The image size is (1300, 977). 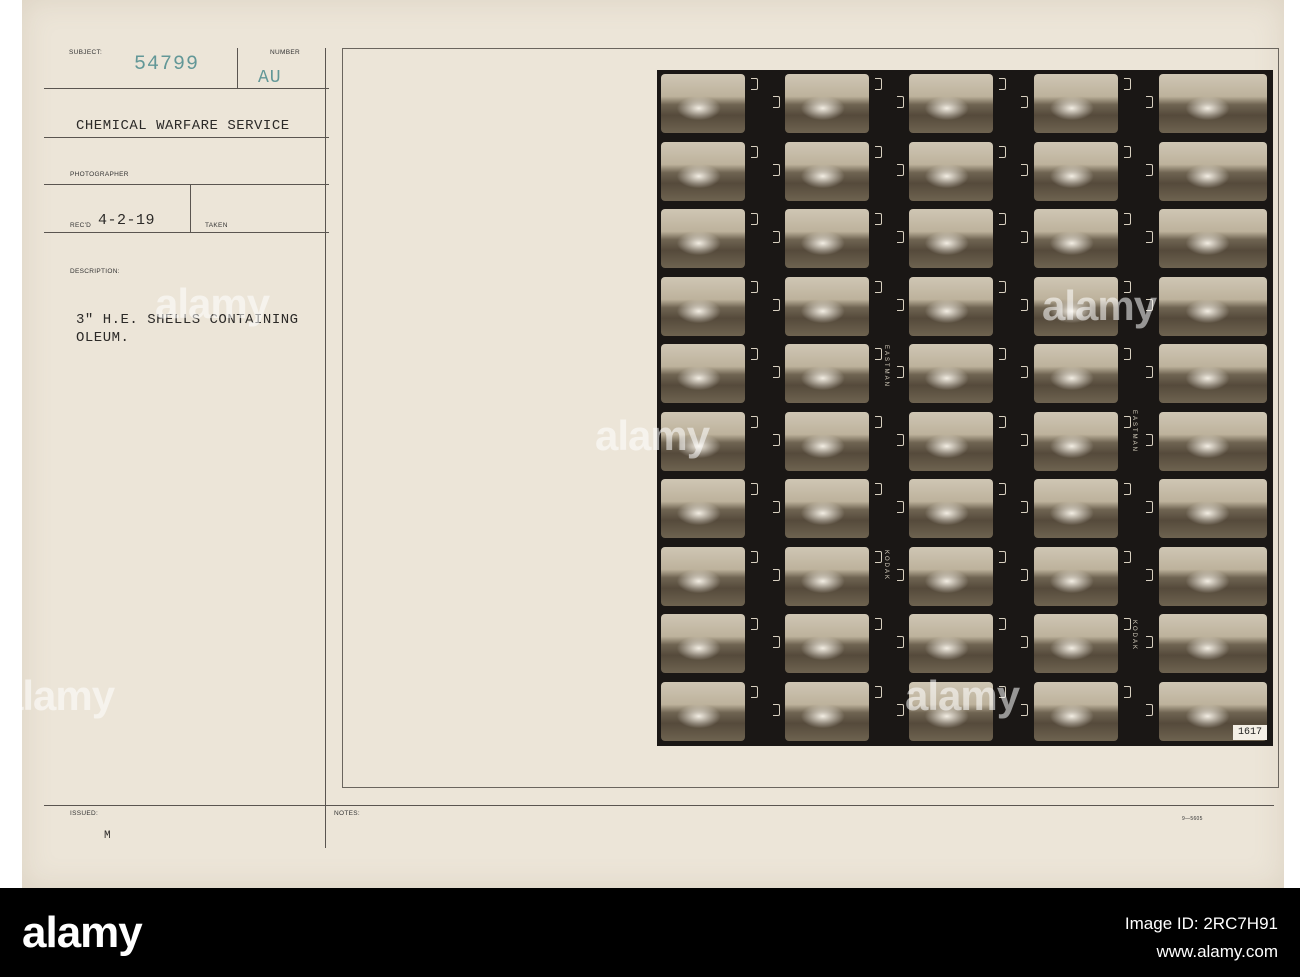 What do you see at coordinates (127, 220) in the screenshot?
I see `recd-date: 4-2-19` at bounding box center [127, 220].